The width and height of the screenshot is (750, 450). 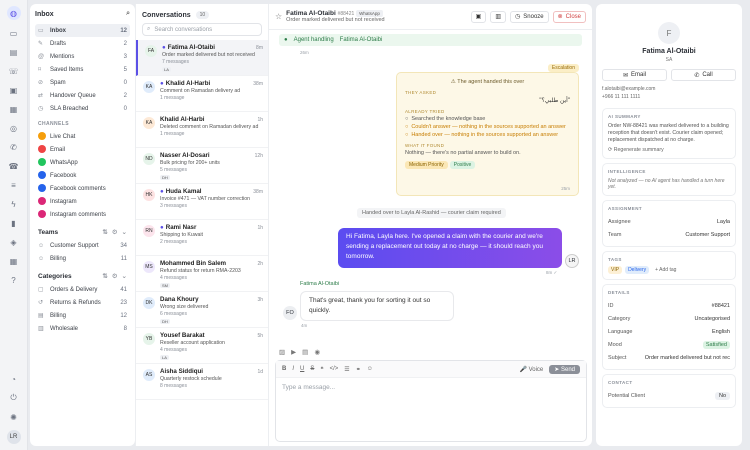 I want to click on channel-email: Email, so click(x=82, y=149).